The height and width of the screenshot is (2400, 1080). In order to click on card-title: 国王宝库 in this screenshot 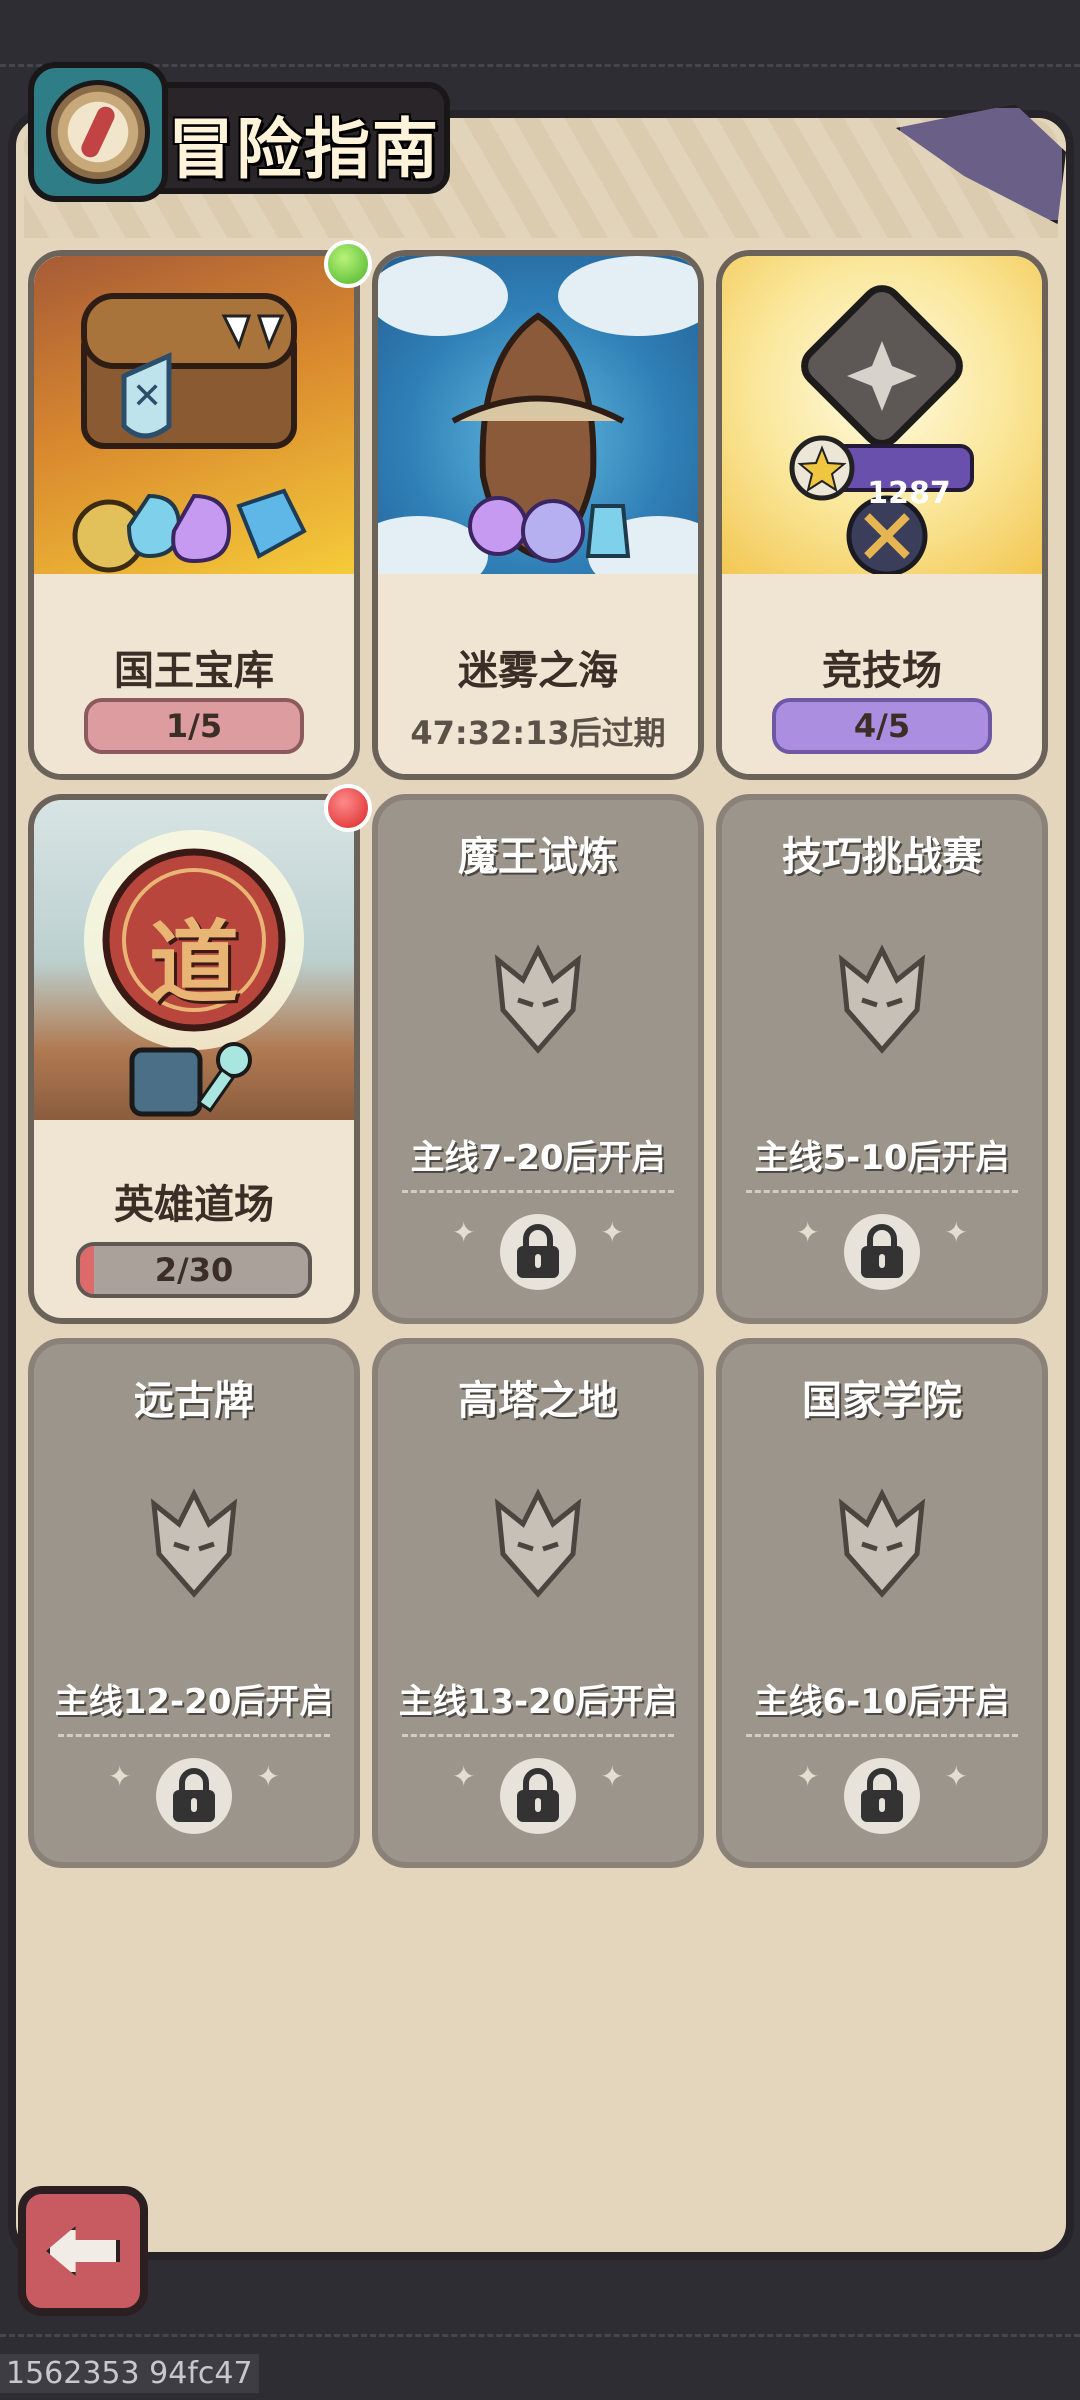, I will do `click(194, 671)`.